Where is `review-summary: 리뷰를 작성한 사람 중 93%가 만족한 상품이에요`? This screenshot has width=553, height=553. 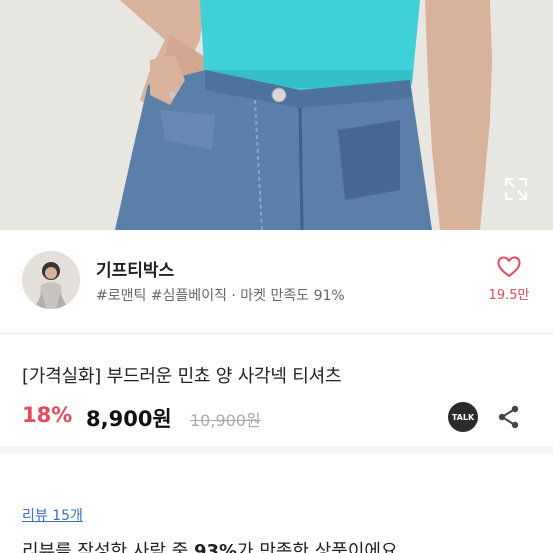
review-summary: 리뷰를 작성한 사람 중 93%가 만족한 상품이에요 is located at coordinates (210, 545).